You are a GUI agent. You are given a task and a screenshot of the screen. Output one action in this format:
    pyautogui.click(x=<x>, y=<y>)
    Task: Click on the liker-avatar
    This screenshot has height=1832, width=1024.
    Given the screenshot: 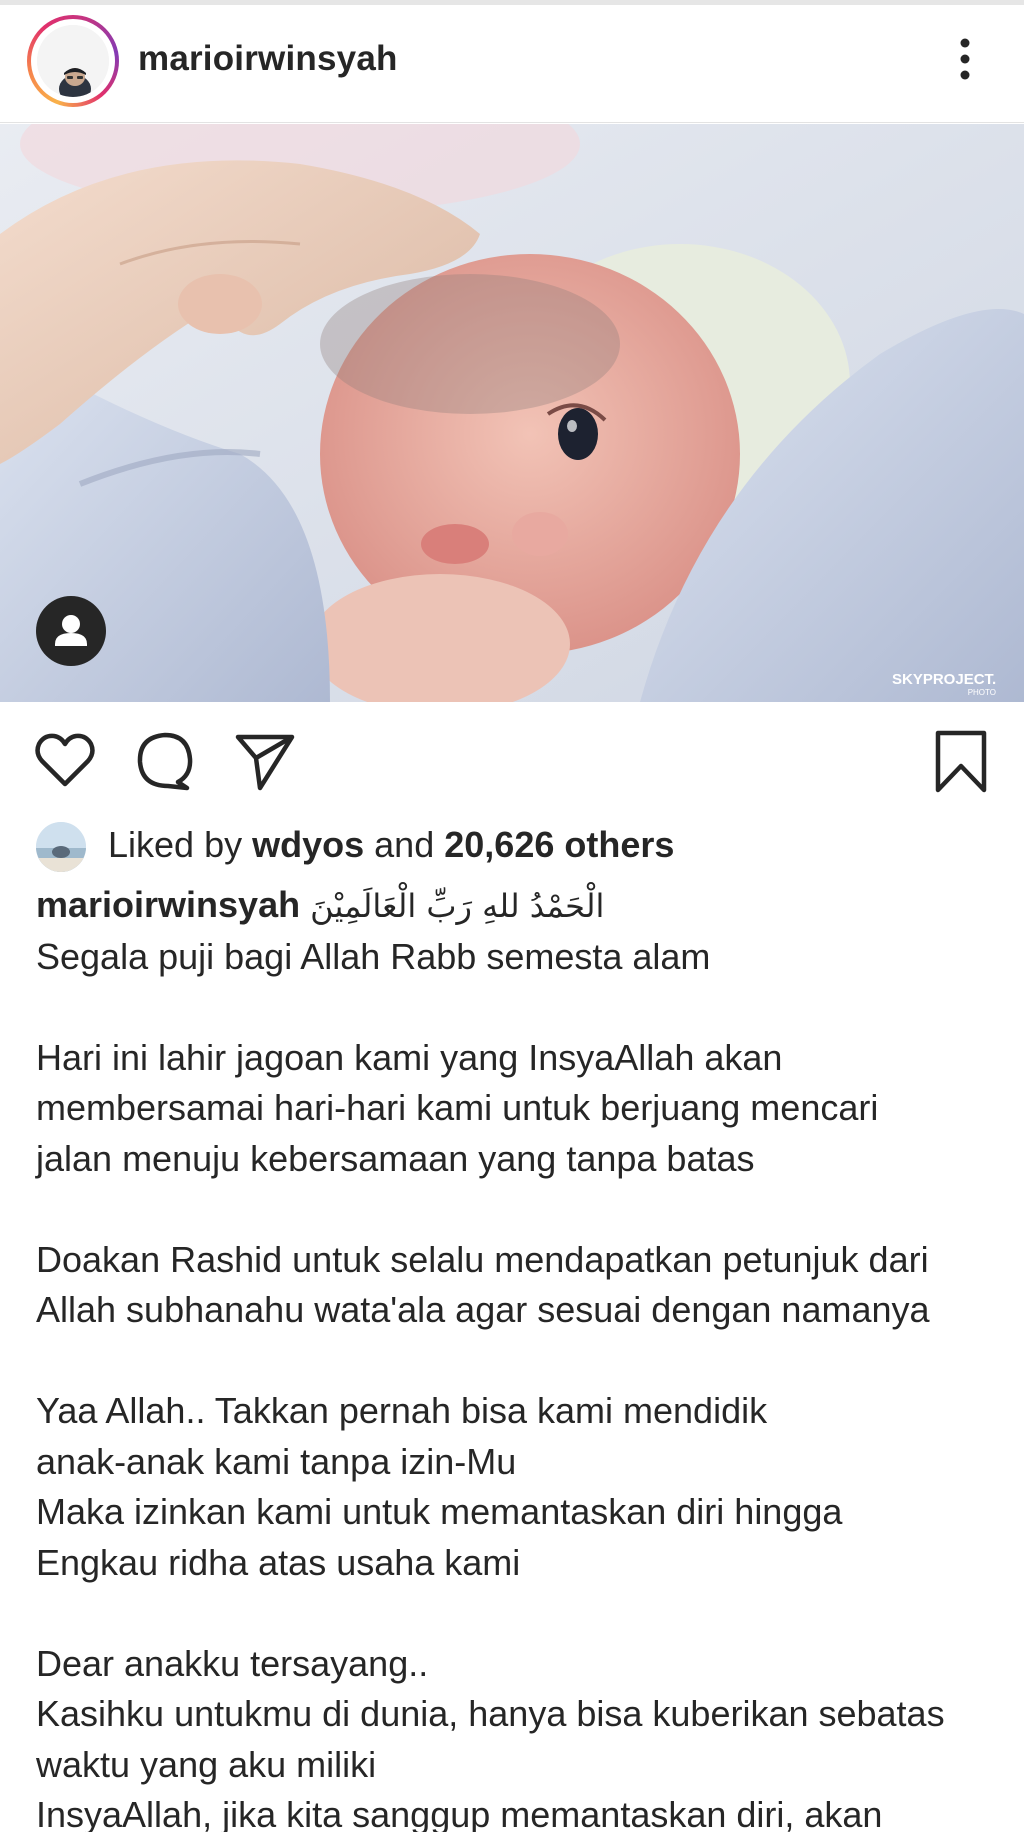 What is the action you would take?
    pyautogui.click(x=61, y=847)
    